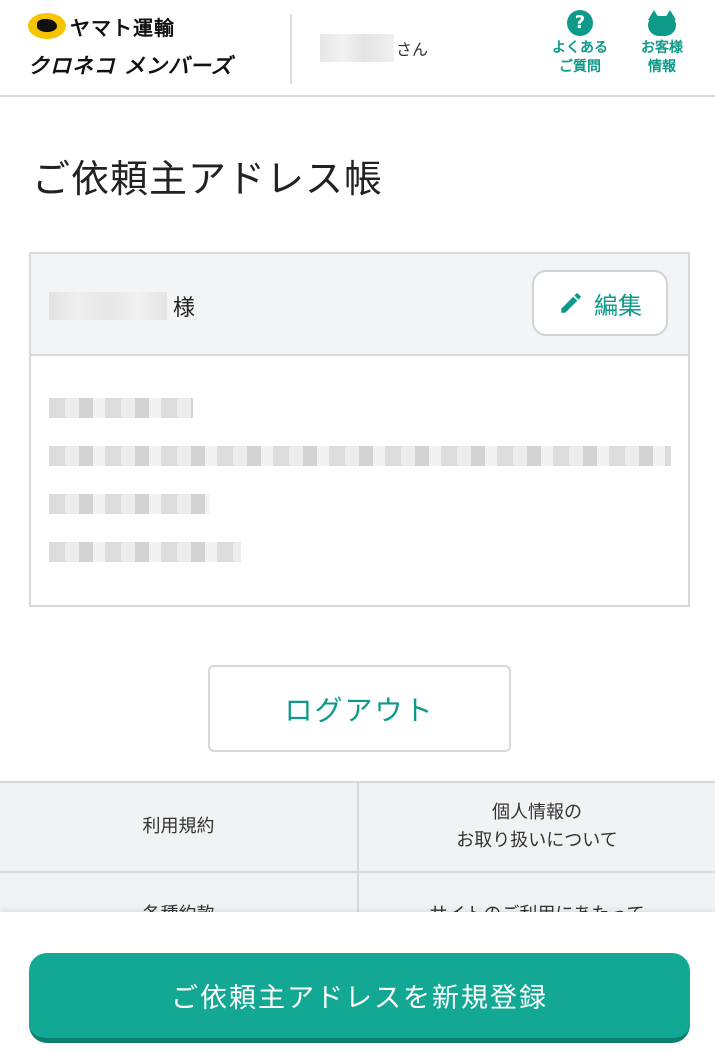  Describe the element at coordinates (179, 828) in the screenshot. I see `terms-link: 利用規約` at that location.